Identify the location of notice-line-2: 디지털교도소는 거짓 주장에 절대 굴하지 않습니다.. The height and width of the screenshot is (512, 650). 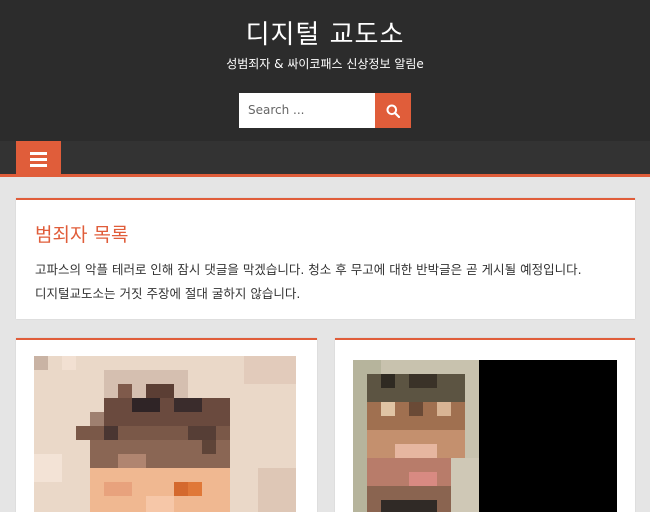
(168, 293).